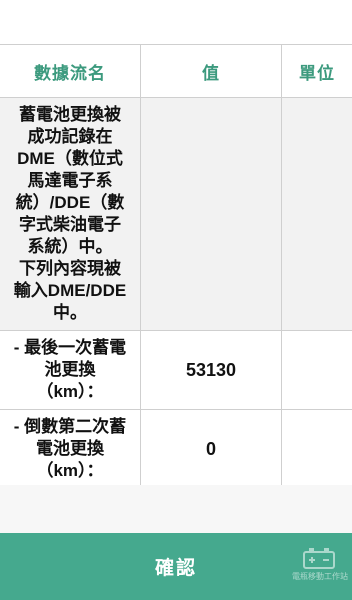 This screenshot has height=600, width=352. I want to click on header-value: 值, so click(211, 71).